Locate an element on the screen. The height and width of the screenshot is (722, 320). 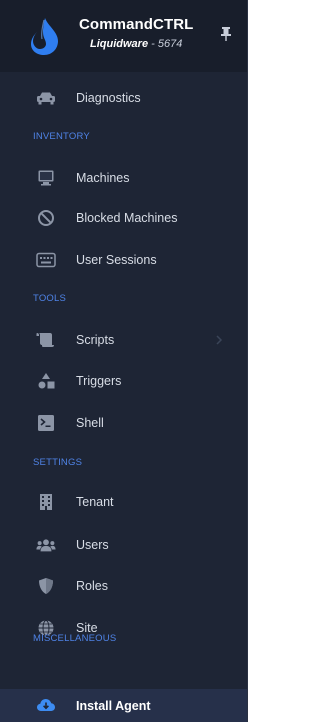
nav-item-tenant: Tenant is located at coordinates (123, 502).